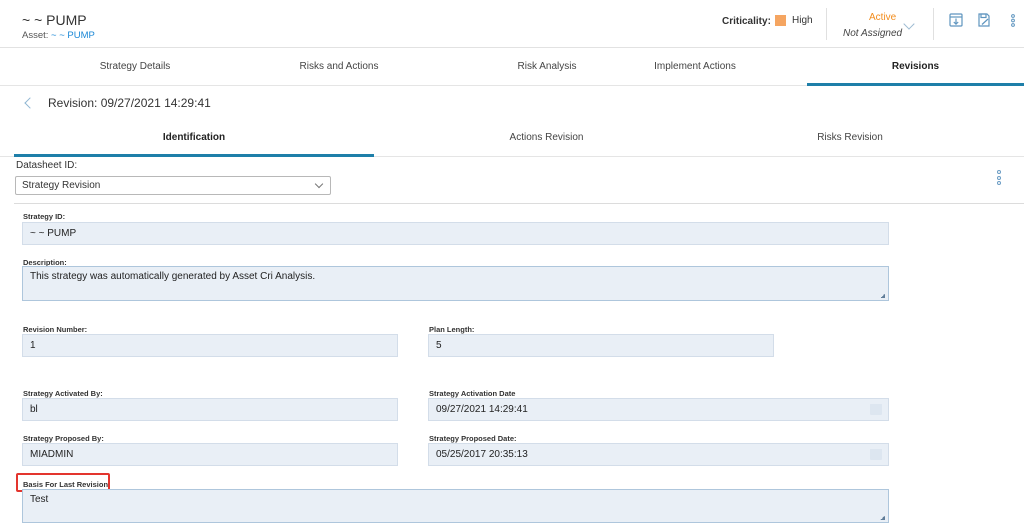 Image resolution: width=1024 pixels, height=527 pixels. Describe the element at coordinates (44, 216) in the screenshot. I see `strategy-id-label: Strategy ID:` at that location.